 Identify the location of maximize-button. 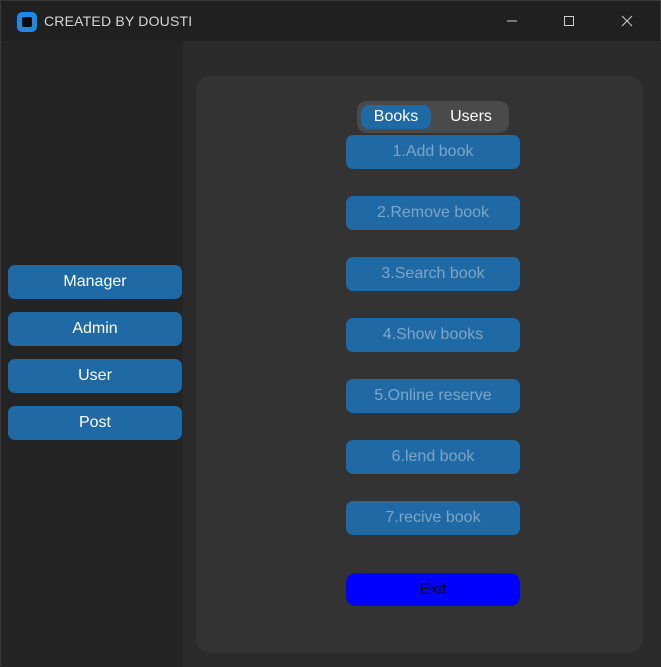
(569, 21).